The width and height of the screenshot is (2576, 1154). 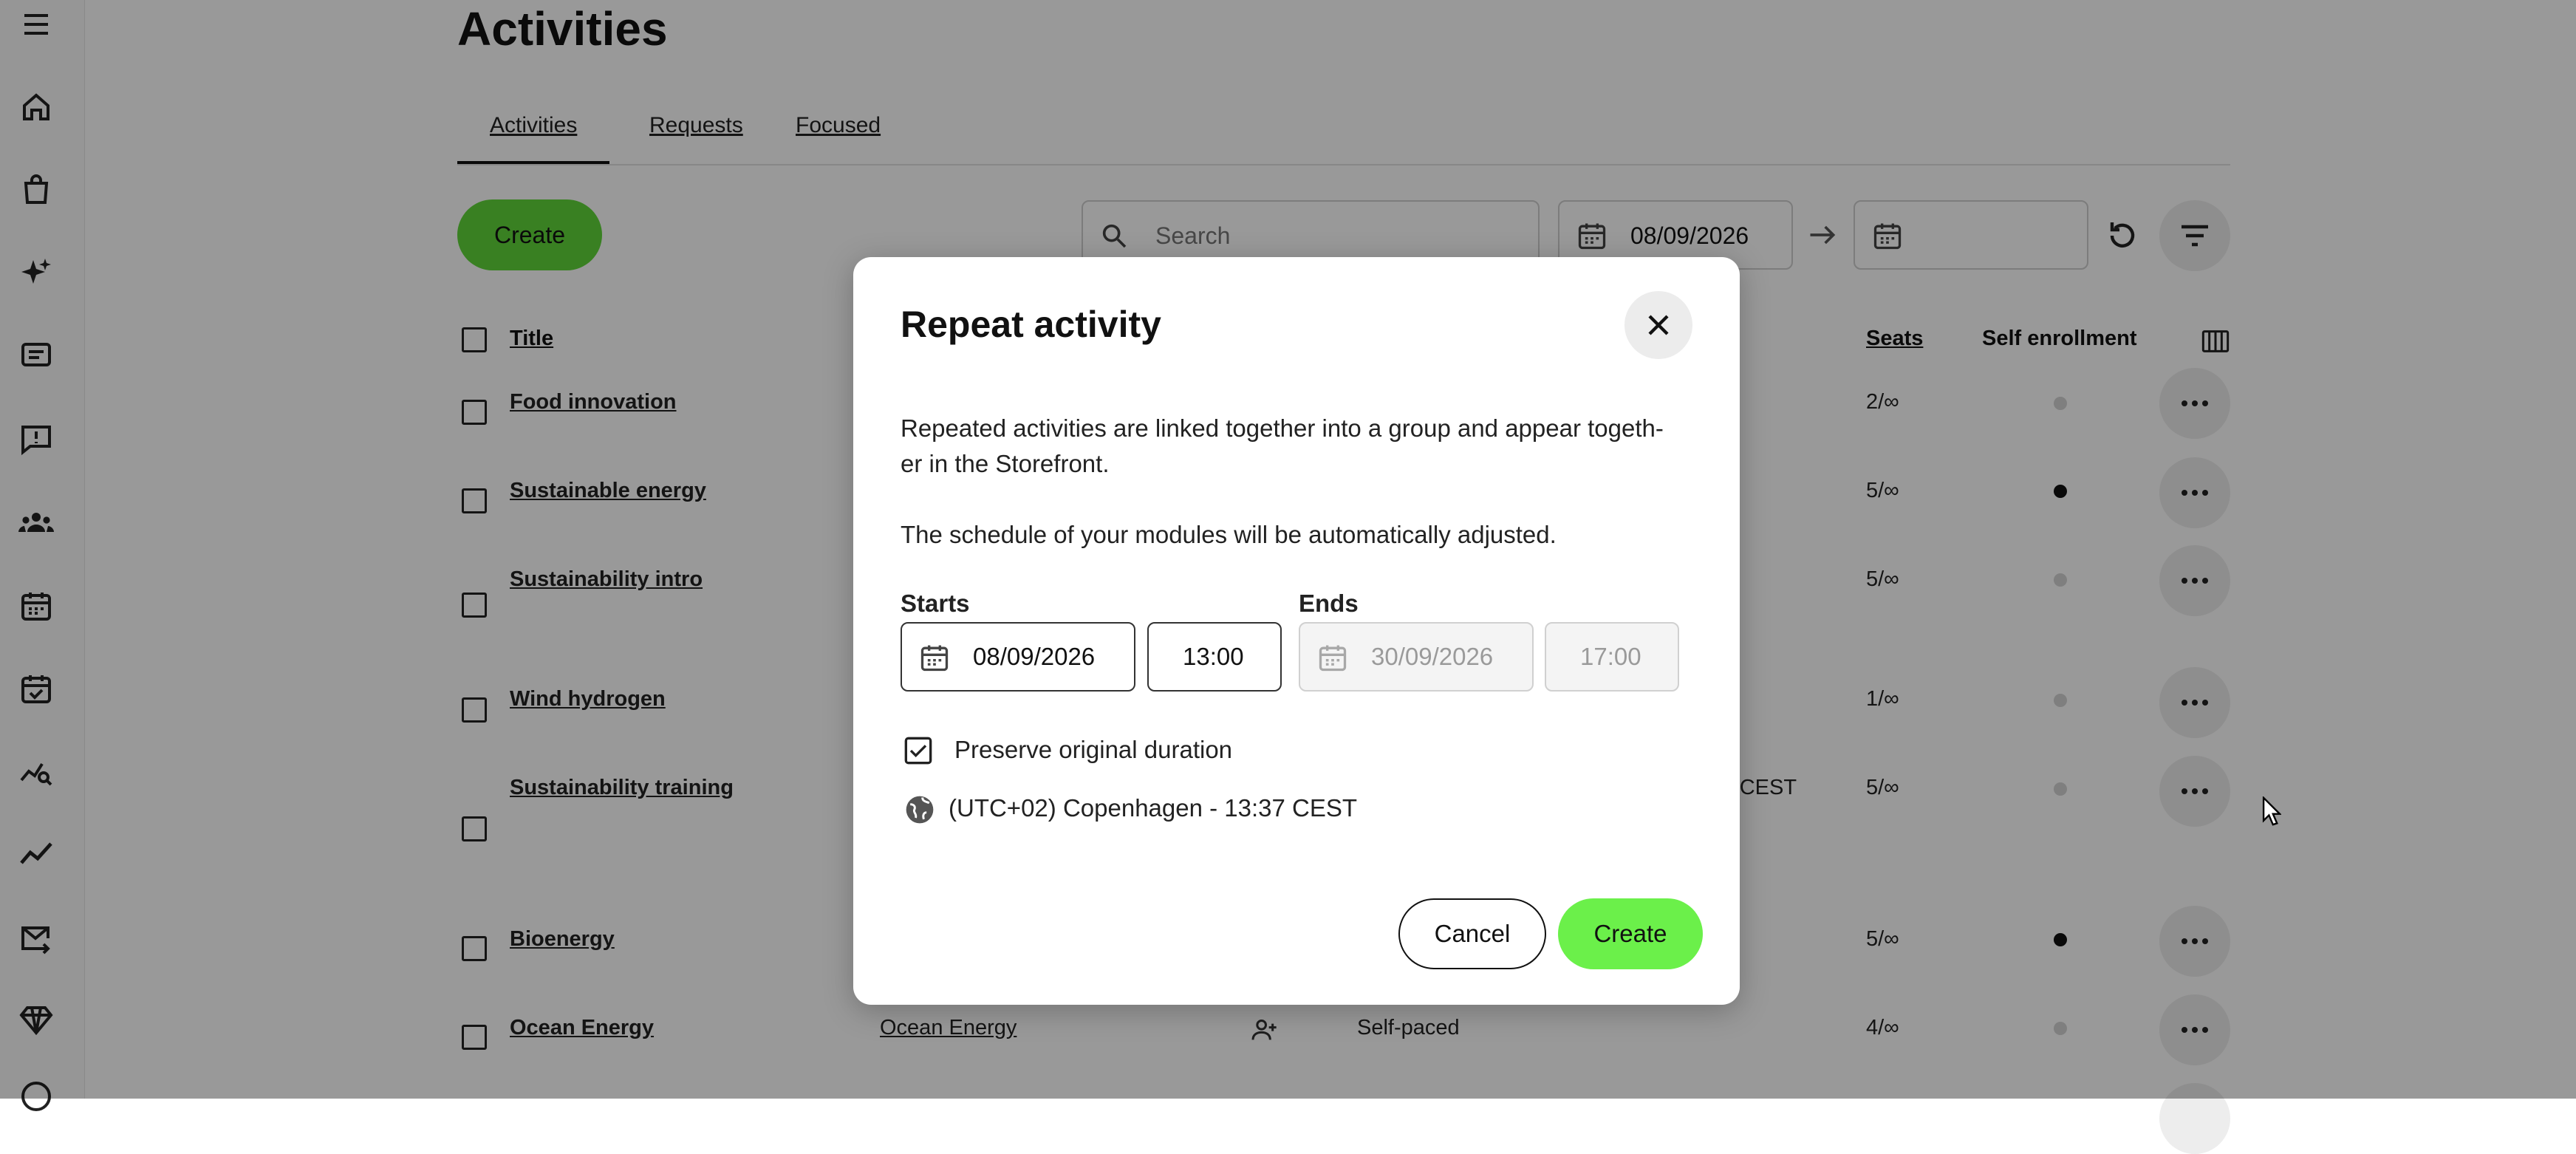 What do you see at coordinates (1630, 933) in the screenshot?
I see `dialog-create-button: Create` at bounding box center [1630, 933].